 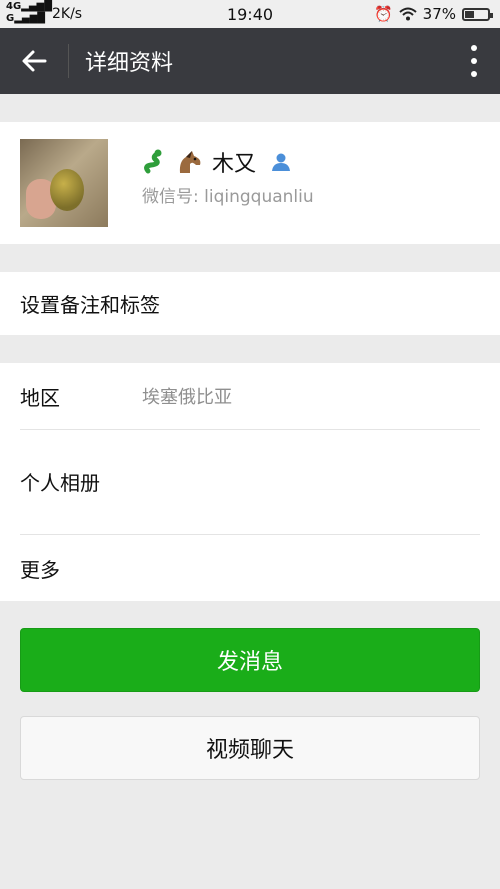 I want to click on video-call-button: 视频聊天, so click(x=250, y=748).